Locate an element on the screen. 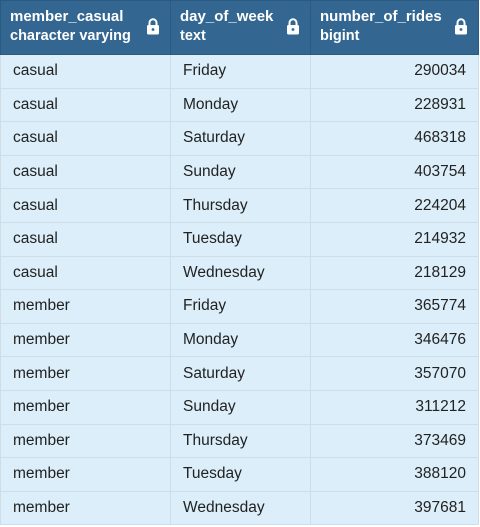 The image size is (480, 527). cell-number-of-rides: 290034 is located at coordinates (394, 71).